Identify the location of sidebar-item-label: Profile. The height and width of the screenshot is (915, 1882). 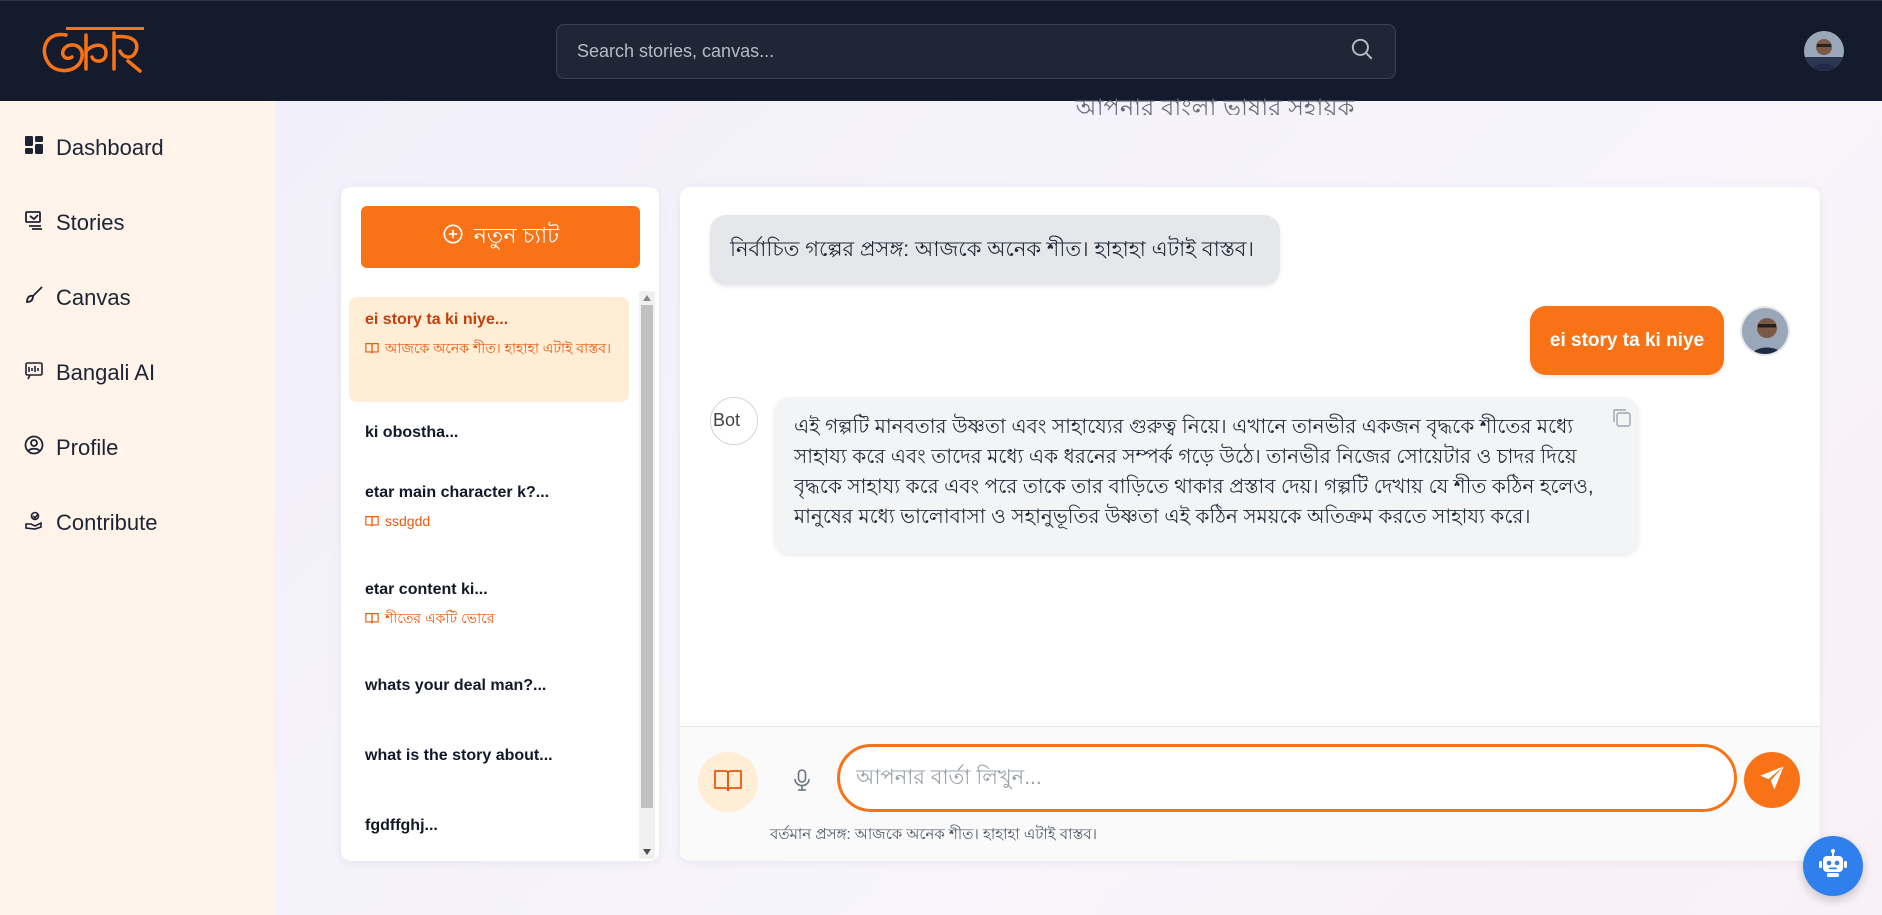
(87, 447).